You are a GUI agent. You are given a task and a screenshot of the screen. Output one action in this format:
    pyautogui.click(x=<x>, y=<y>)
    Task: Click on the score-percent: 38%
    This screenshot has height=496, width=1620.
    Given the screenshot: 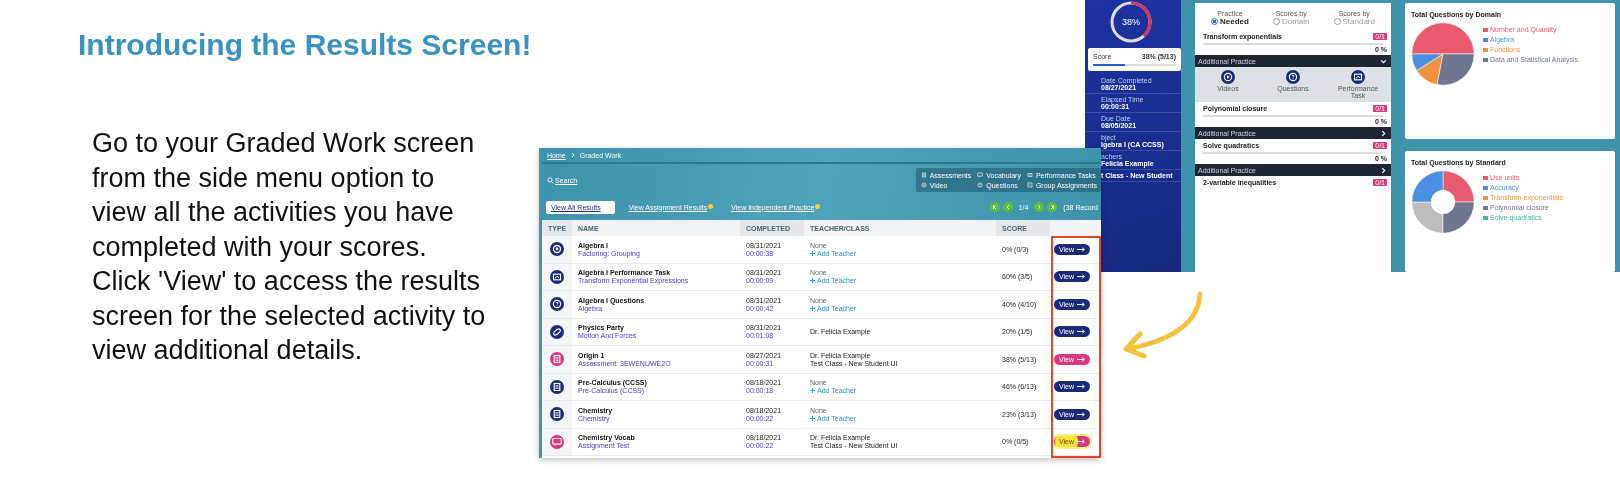 What is the action you would take?
    pyautogui.click(x=1131, y=22)
    